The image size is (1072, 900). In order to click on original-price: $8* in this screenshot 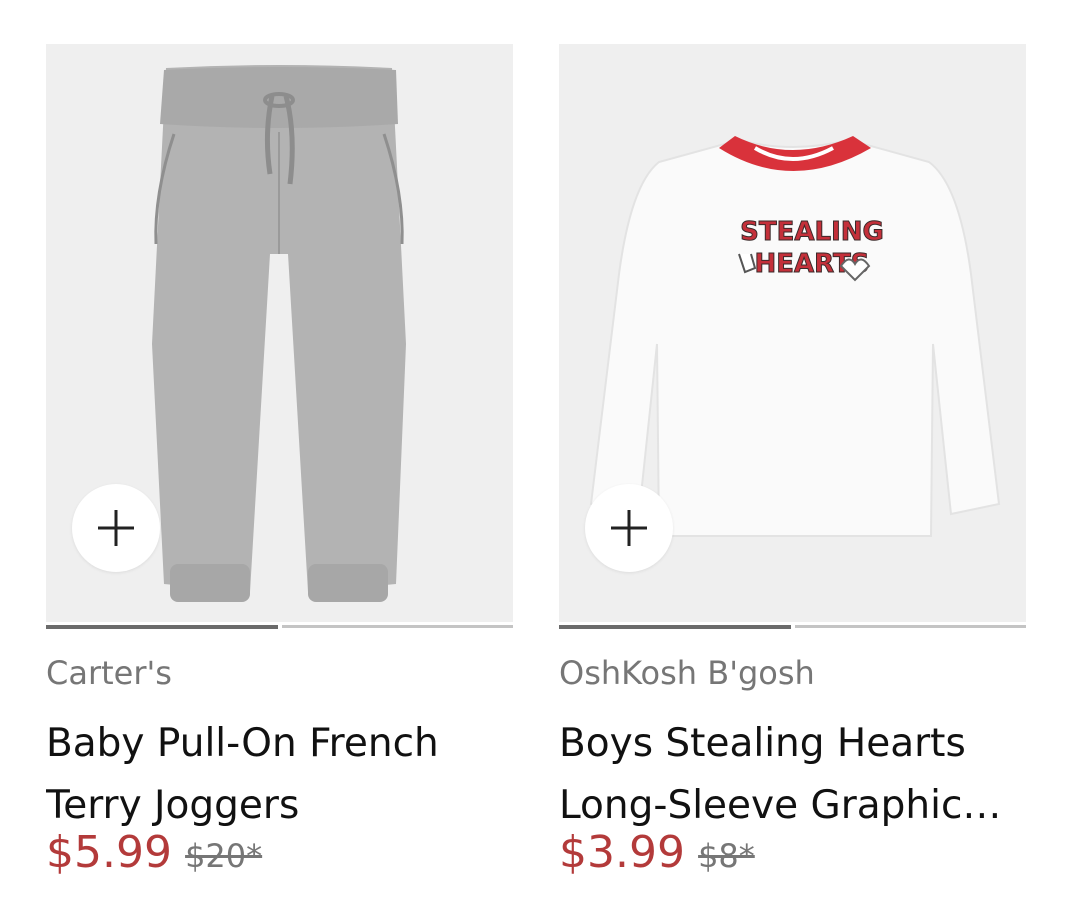, I will do `click(726, 856)`.